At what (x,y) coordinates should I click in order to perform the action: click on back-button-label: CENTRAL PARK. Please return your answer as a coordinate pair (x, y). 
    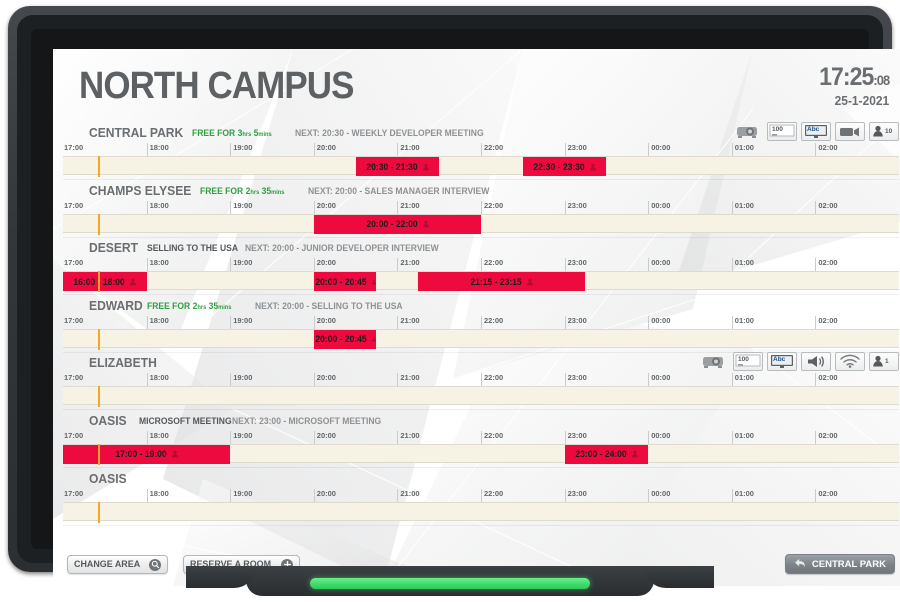
    Looking at the image, I should click on (848, 564).